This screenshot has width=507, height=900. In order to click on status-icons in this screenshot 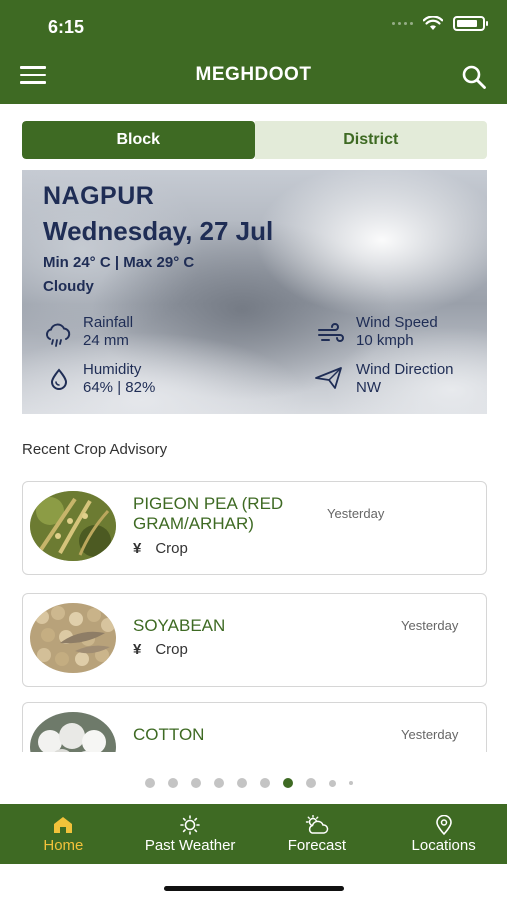, I will do `click(440, 23)`.